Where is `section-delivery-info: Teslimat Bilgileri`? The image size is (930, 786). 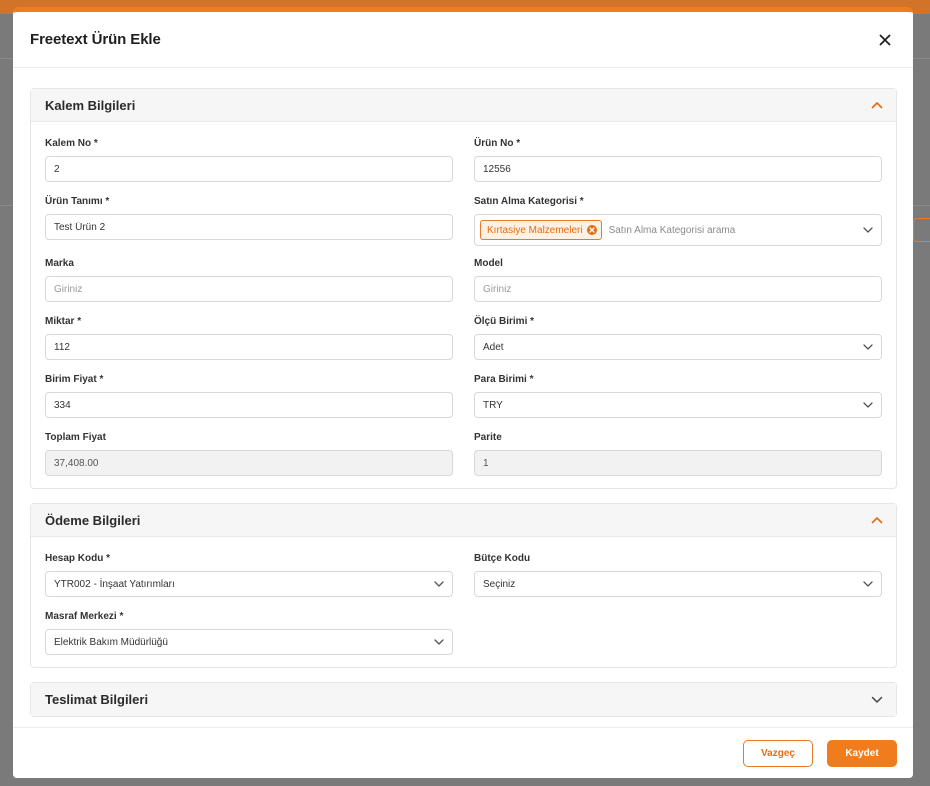 section-delivery-info: Teslimat Bilgileri is located at coordinates (463, 699).